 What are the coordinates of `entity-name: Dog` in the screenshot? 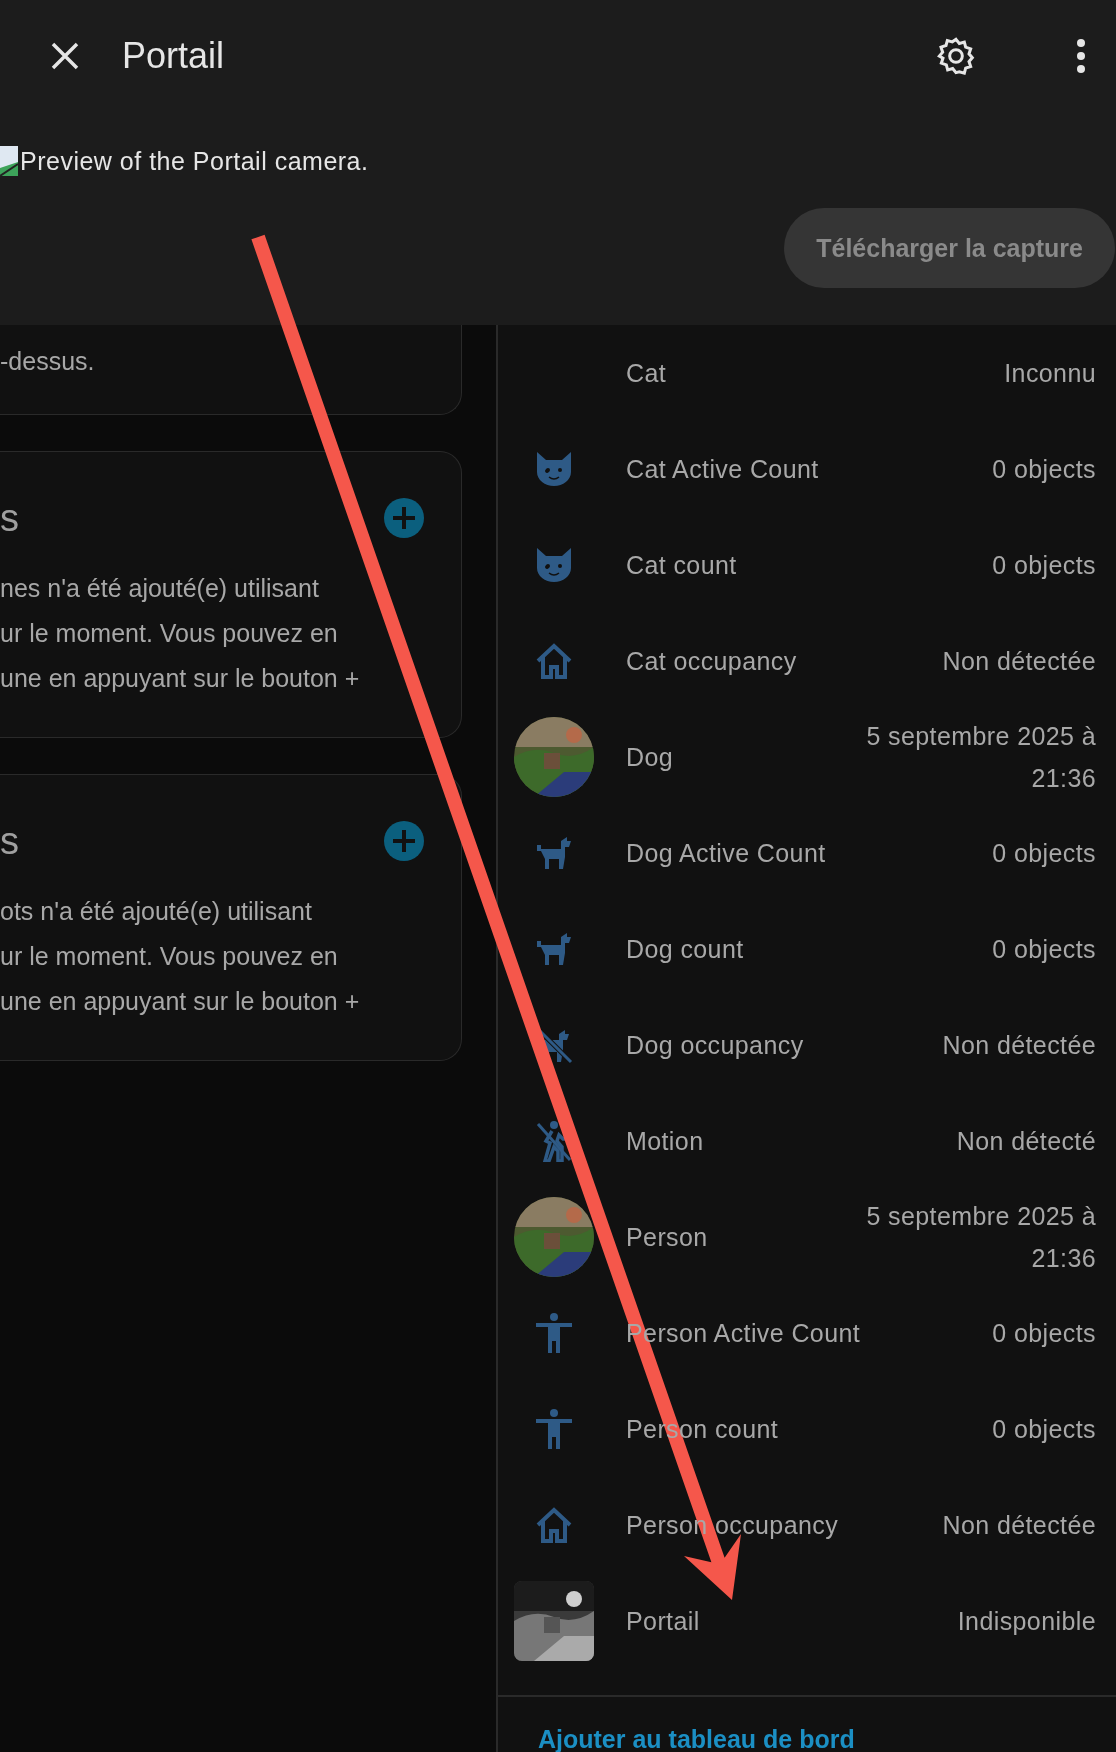 It's located at (650, 757).